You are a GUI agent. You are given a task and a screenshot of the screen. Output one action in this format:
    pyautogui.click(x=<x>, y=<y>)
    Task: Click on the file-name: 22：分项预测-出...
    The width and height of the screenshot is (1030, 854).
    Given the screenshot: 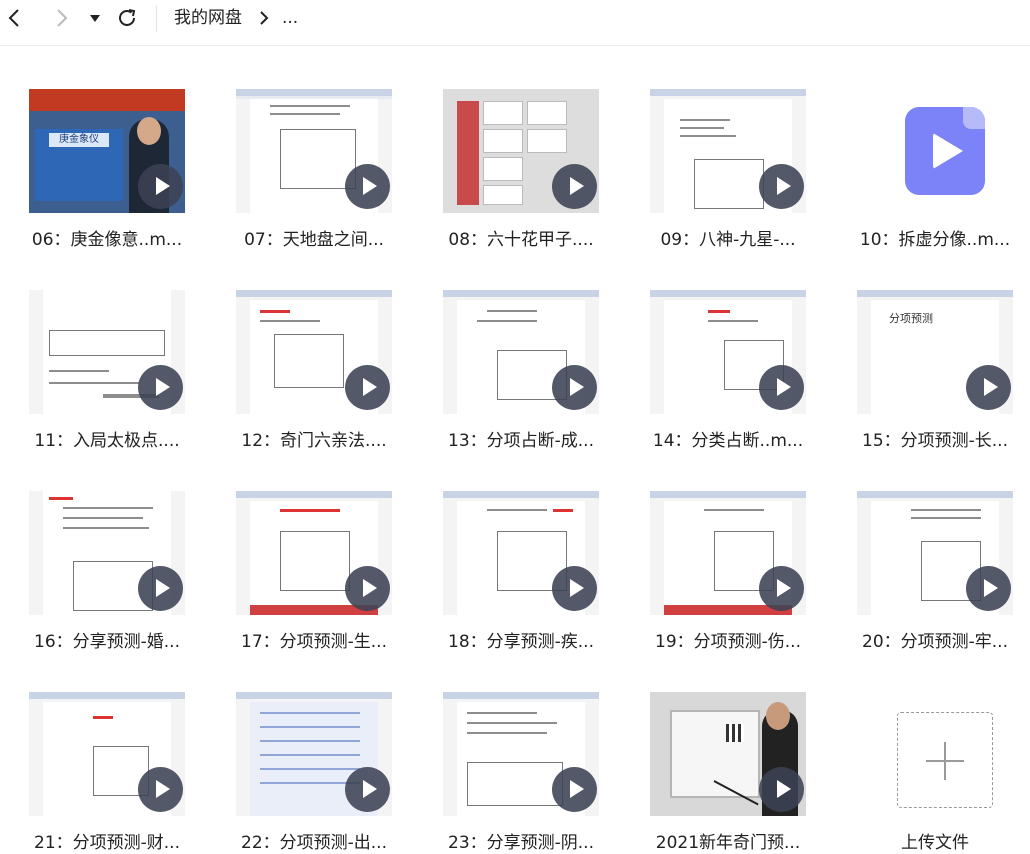 What is the action you would take?
    pyautogui.click(x=314, y=840)
    